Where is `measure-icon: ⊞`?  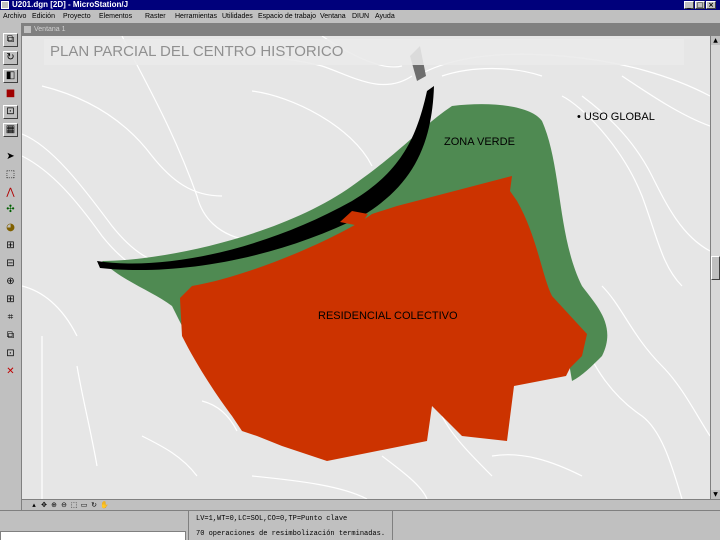 measure-icon: ⊞ is located at coordinates (10, 246).